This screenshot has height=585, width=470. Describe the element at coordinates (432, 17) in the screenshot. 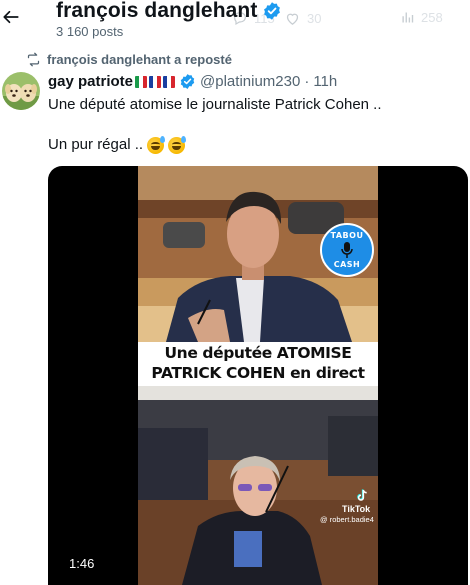

I see `faded-views-count: 258` at that location.